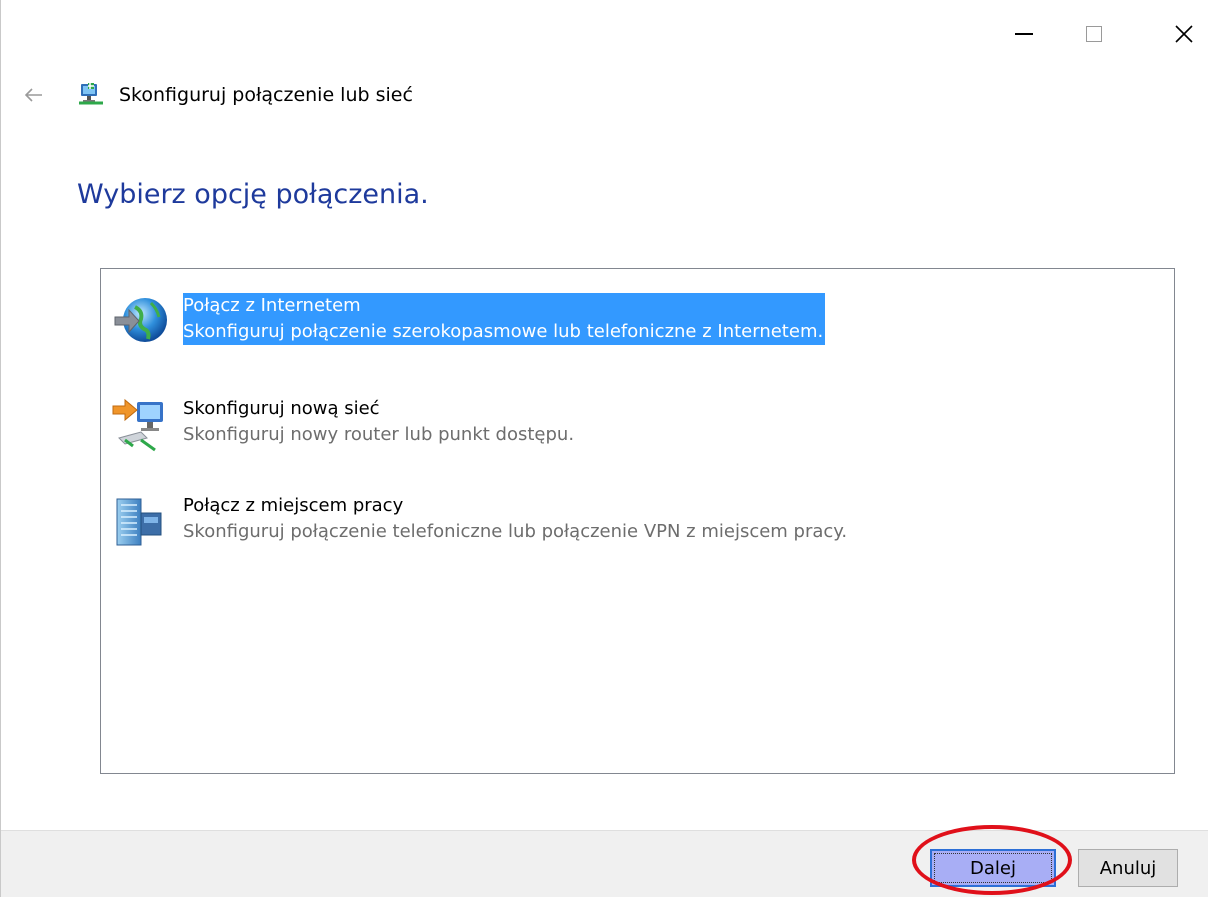 This screenshot has width=1208, height=897. What do you see at coordinates (993, 868) in the screenshot?
I see `next-button: Dalej` at bounding box center [993, 868].